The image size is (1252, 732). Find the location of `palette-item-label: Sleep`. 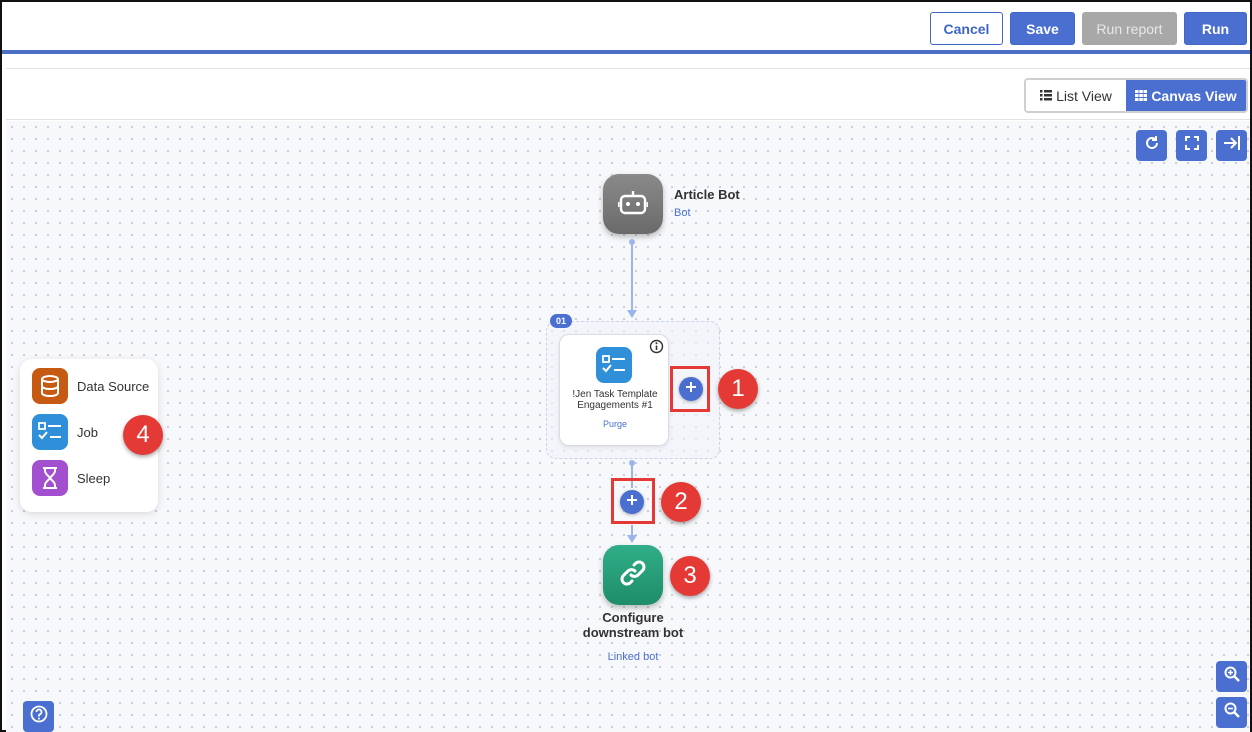

palette-item-label: Sleep is located at coordinates (94, 478).